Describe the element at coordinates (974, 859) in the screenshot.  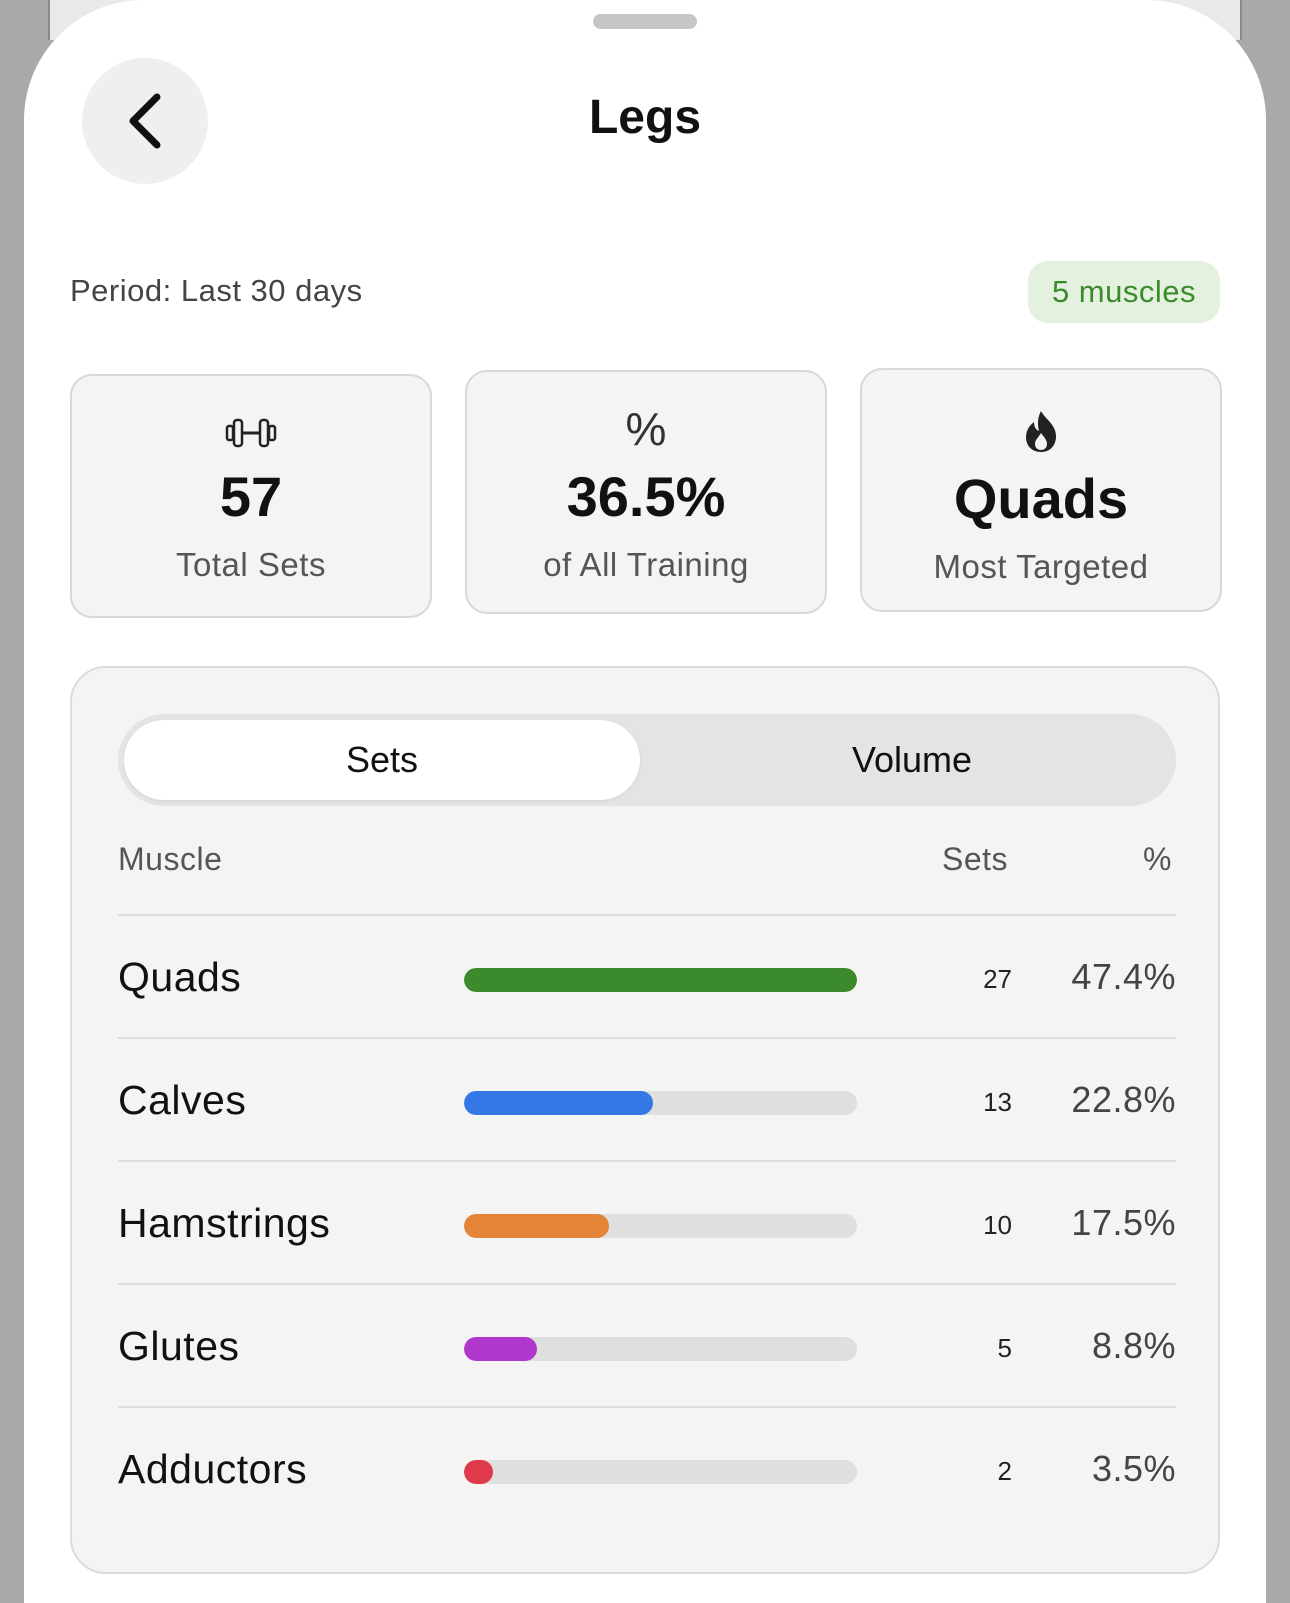
I see `column-header-sets: Sets` at that location.